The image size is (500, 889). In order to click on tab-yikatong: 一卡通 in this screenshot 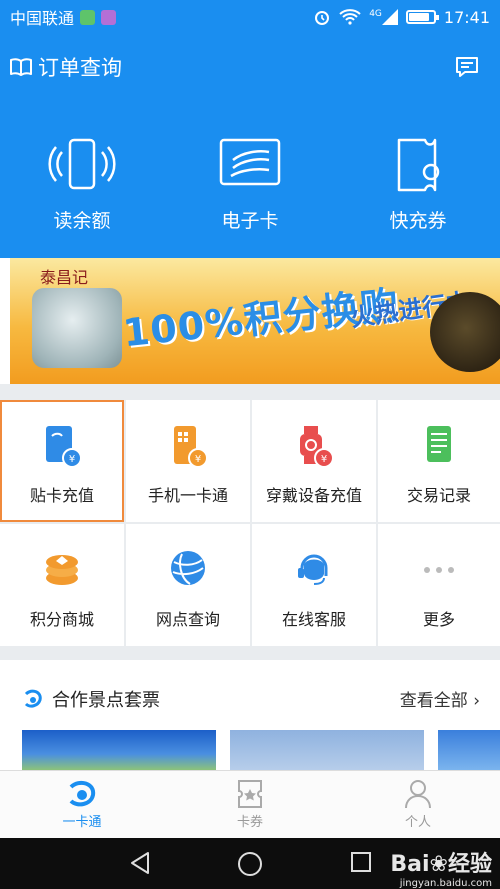, I will do `click(82, 804)`.